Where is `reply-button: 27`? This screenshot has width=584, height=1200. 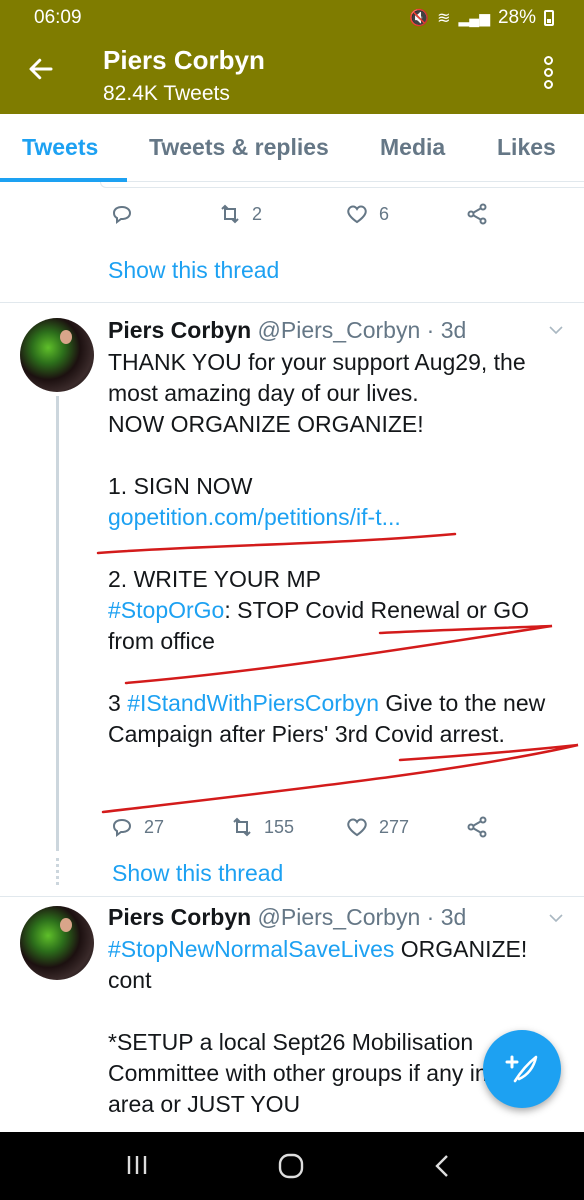
reply-button: 27 is located at coordinates (137, 827).